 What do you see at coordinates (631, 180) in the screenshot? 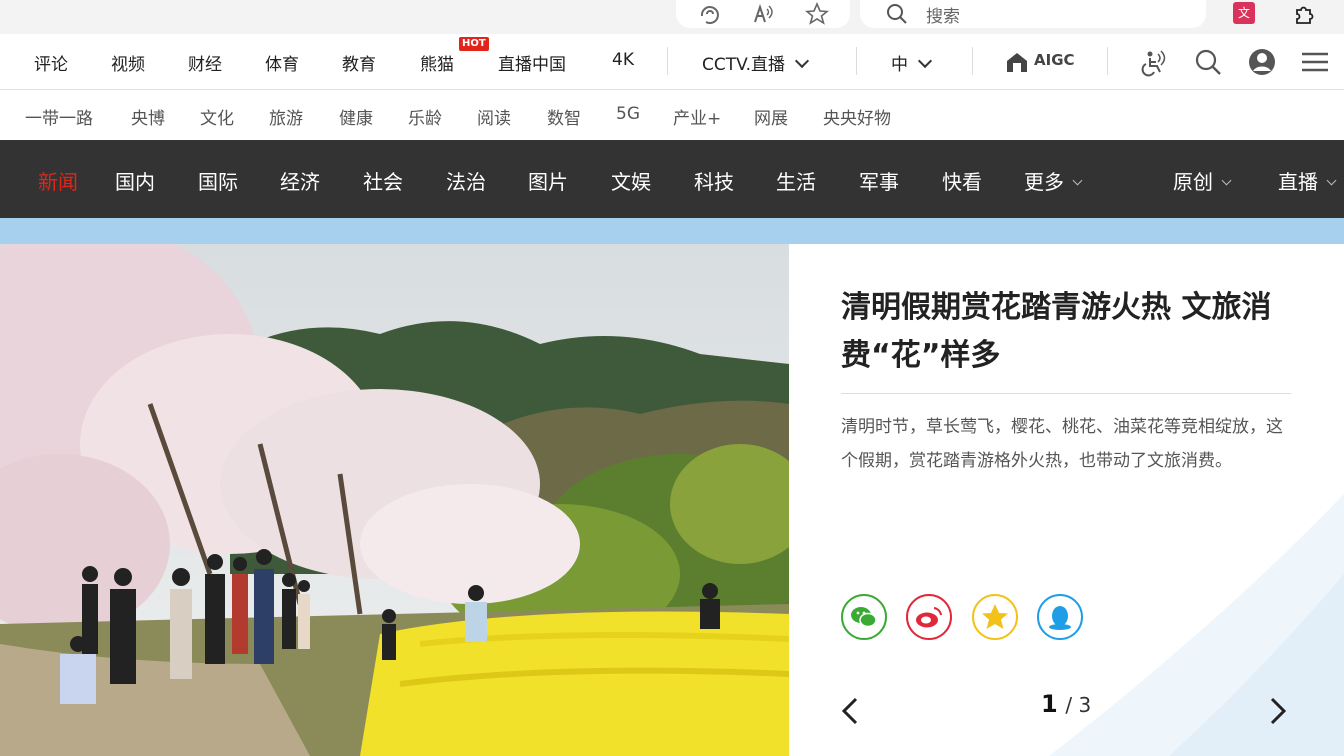
I see `channel-entertainment: 文娱` at bounding box center [631, 180].